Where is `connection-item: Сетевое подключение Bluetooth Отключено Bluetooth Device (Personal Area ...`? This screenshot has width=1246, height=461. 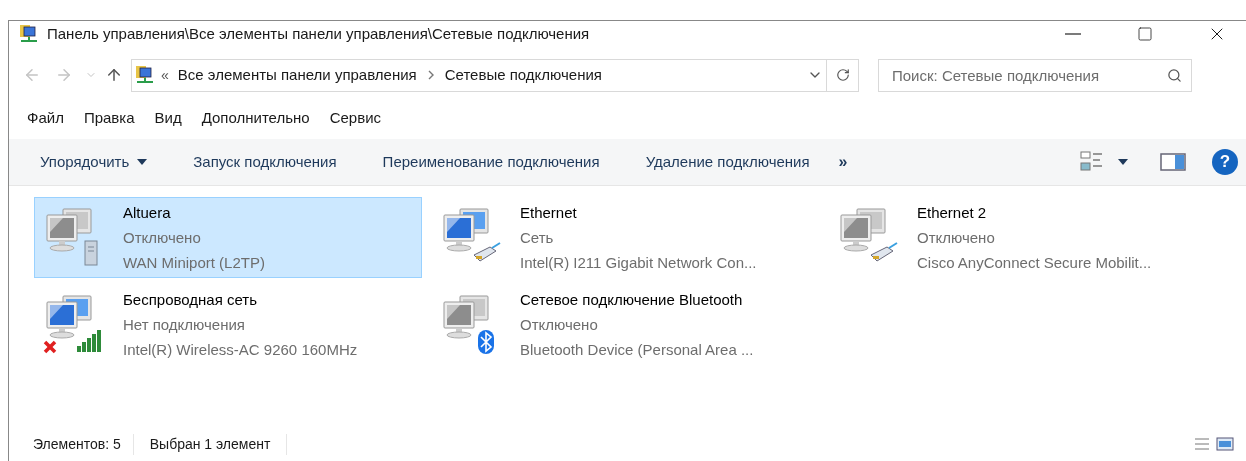 connection-item: Сетевое подключение Bluetooth Отключено Bluetooth Device (Personal Area ... is located at coordinates (625, 324).